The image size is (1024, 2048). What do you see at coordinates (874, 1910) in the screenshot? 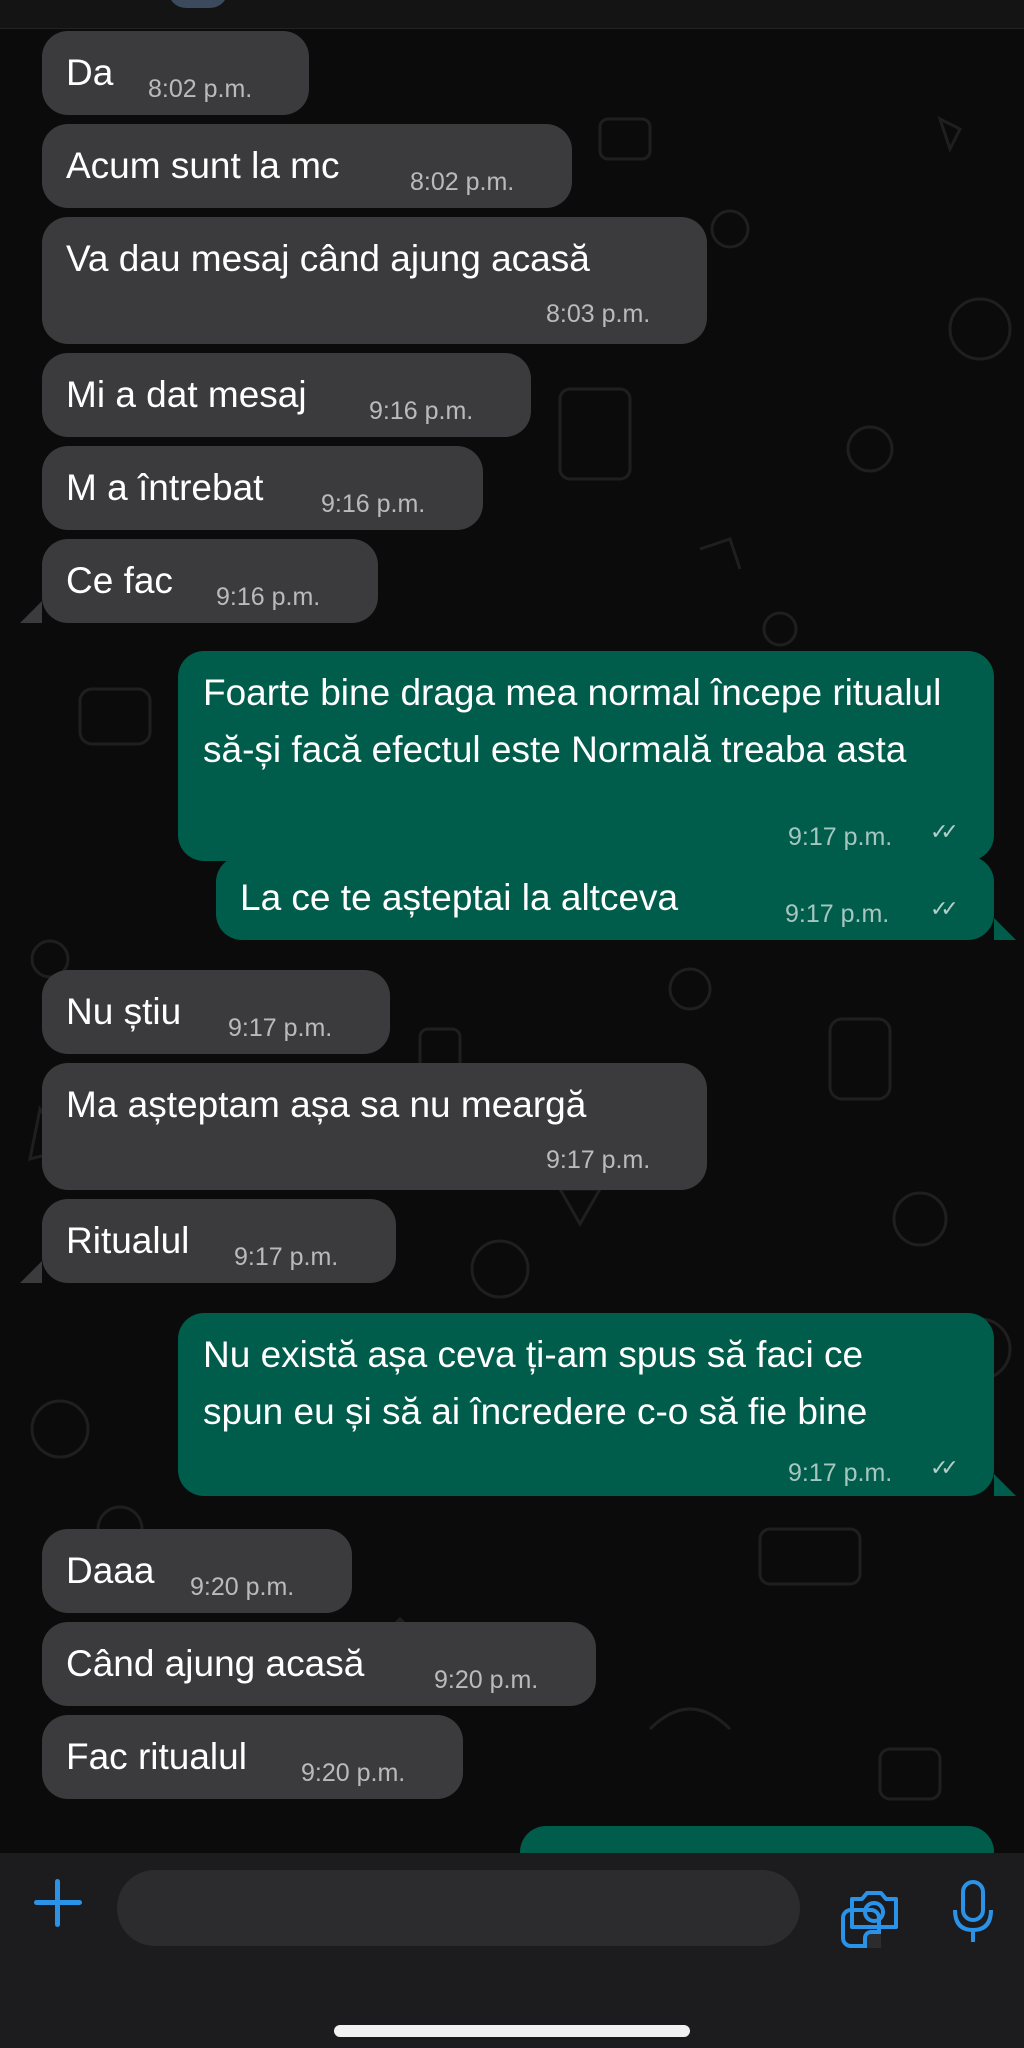
I see `camera-icon` at bounding box center [874, 1910].